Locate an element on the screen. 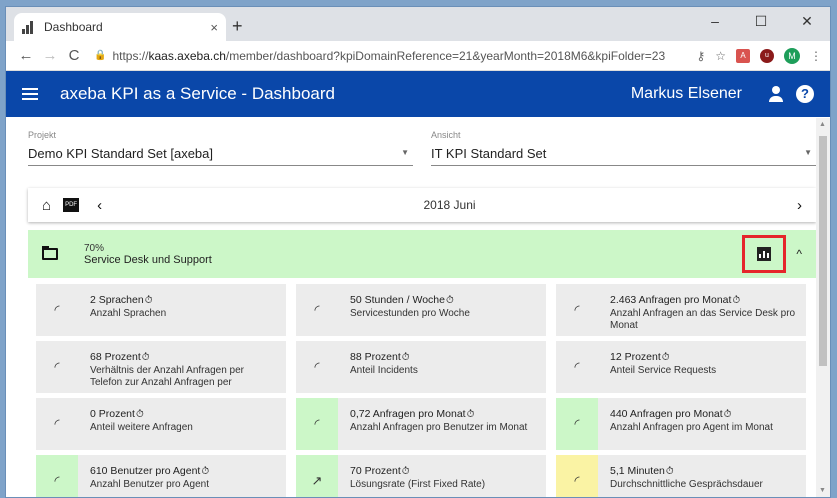 The height and width of the screenshot is (498, 837). kpi-value: 50 Stunden / Woche is located at coordinates (397, 300).